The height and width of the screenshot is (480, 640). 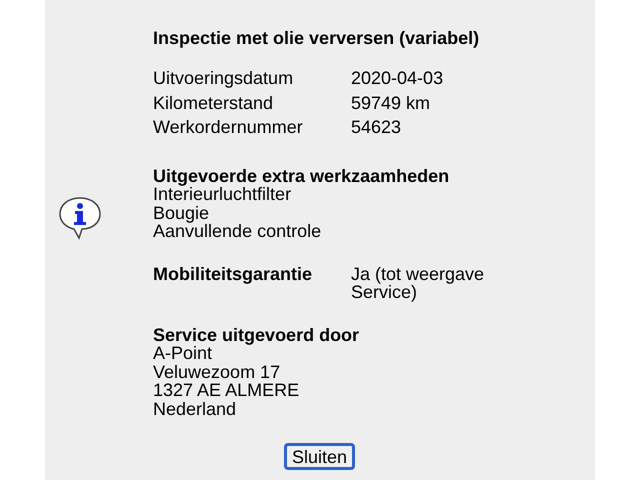 What do you see at coordinates (195, 409) in the screenshot?
I see `address-line: Nederland` at bounding box center [195, 409].